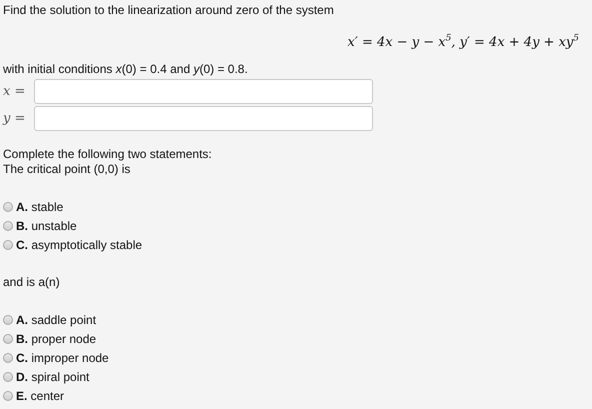 This screenshot has width=592, height=409. What do you see at coordinates (126, 69) in the screenshot?
I see `initial-conditions-text: with initial conditions x(0) = 0.4 and y(0) = 0.8.` at bounding box center [126, 69].